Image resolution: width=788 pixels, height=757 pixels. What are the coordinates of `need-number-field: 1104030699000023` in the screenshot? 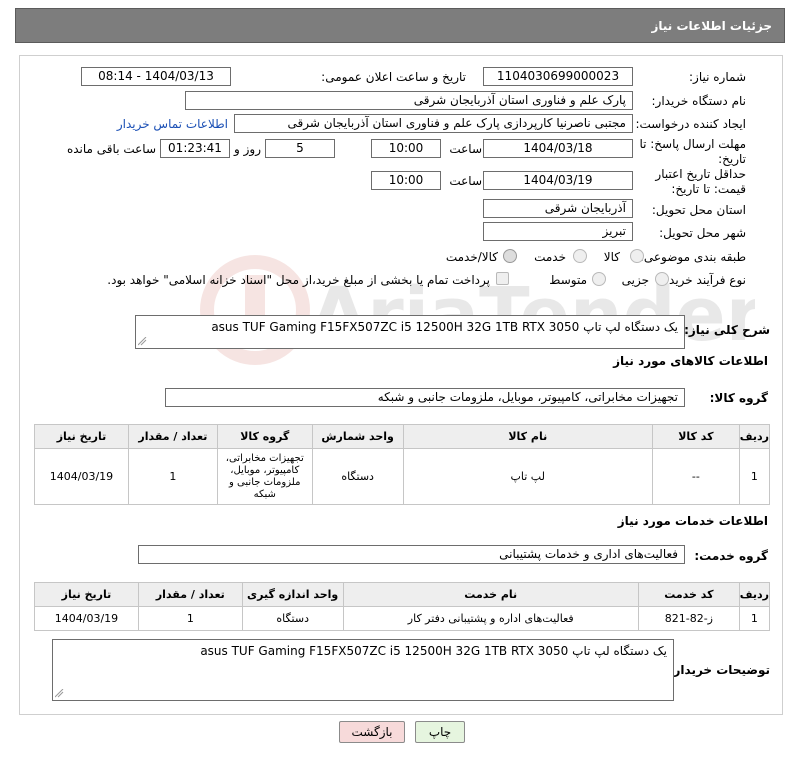 It's located at (558, 76).